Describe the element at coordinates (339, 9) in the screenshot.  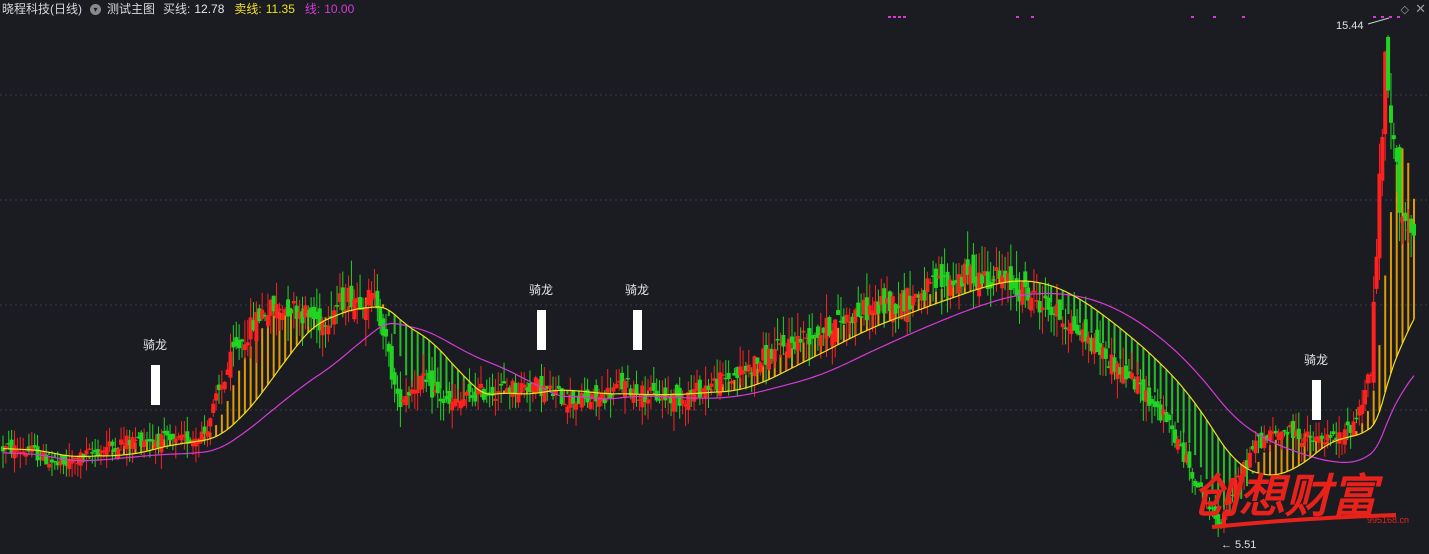
I see `line-value: 10.00` at that location.